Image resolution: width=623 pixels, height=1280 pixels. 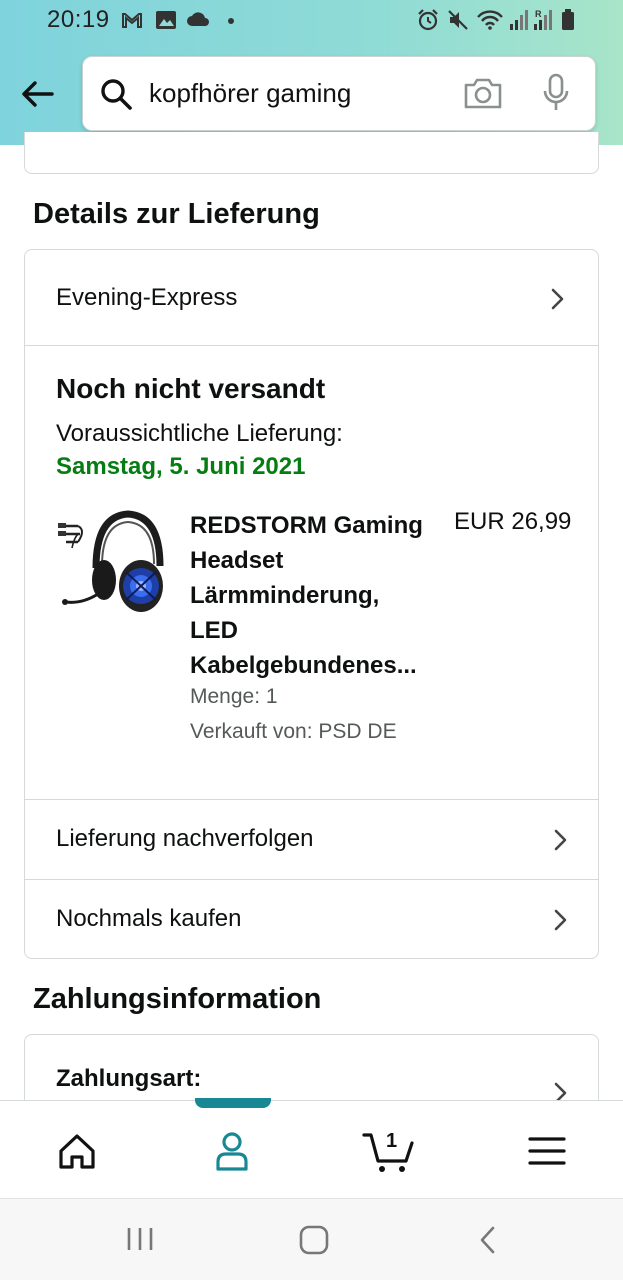 What do you see at coordinates (293, 731) in the screenshot?
I see `product-seller: Verkauft von: PSD DE` at bounding box center [293, 731].